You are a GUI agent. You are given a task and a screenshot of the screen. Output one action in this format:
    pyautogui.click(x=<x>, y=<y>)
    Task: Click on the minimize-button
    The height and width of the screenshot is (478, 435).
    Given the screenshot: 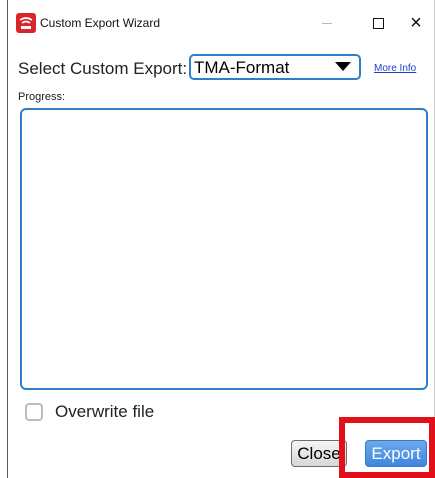 What is the action you would take?
    pyautogui.click(x=327, y=23)
    